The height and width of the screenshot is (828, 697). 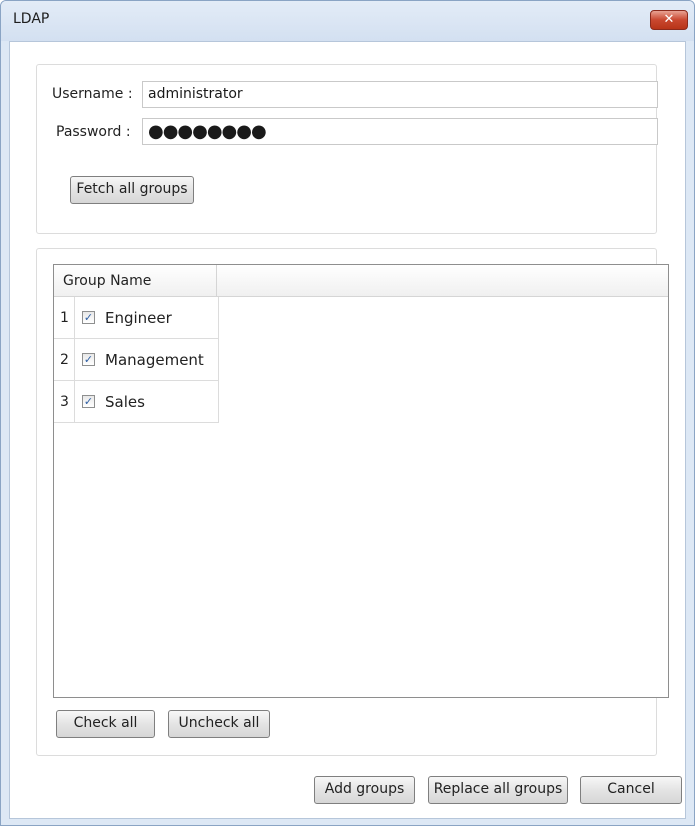 I want to click on row-number: 3, so click(x=64, y=402).